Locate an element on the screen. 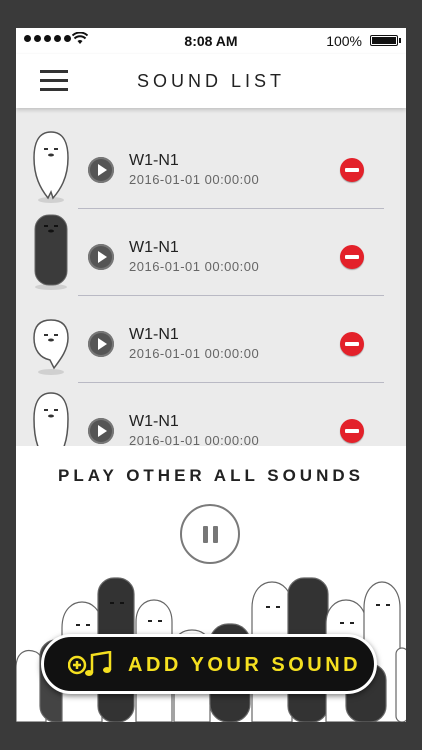 The image size is (422, 750). status-bar: 8:08 AM 100% is located at coordinates (211, 41).